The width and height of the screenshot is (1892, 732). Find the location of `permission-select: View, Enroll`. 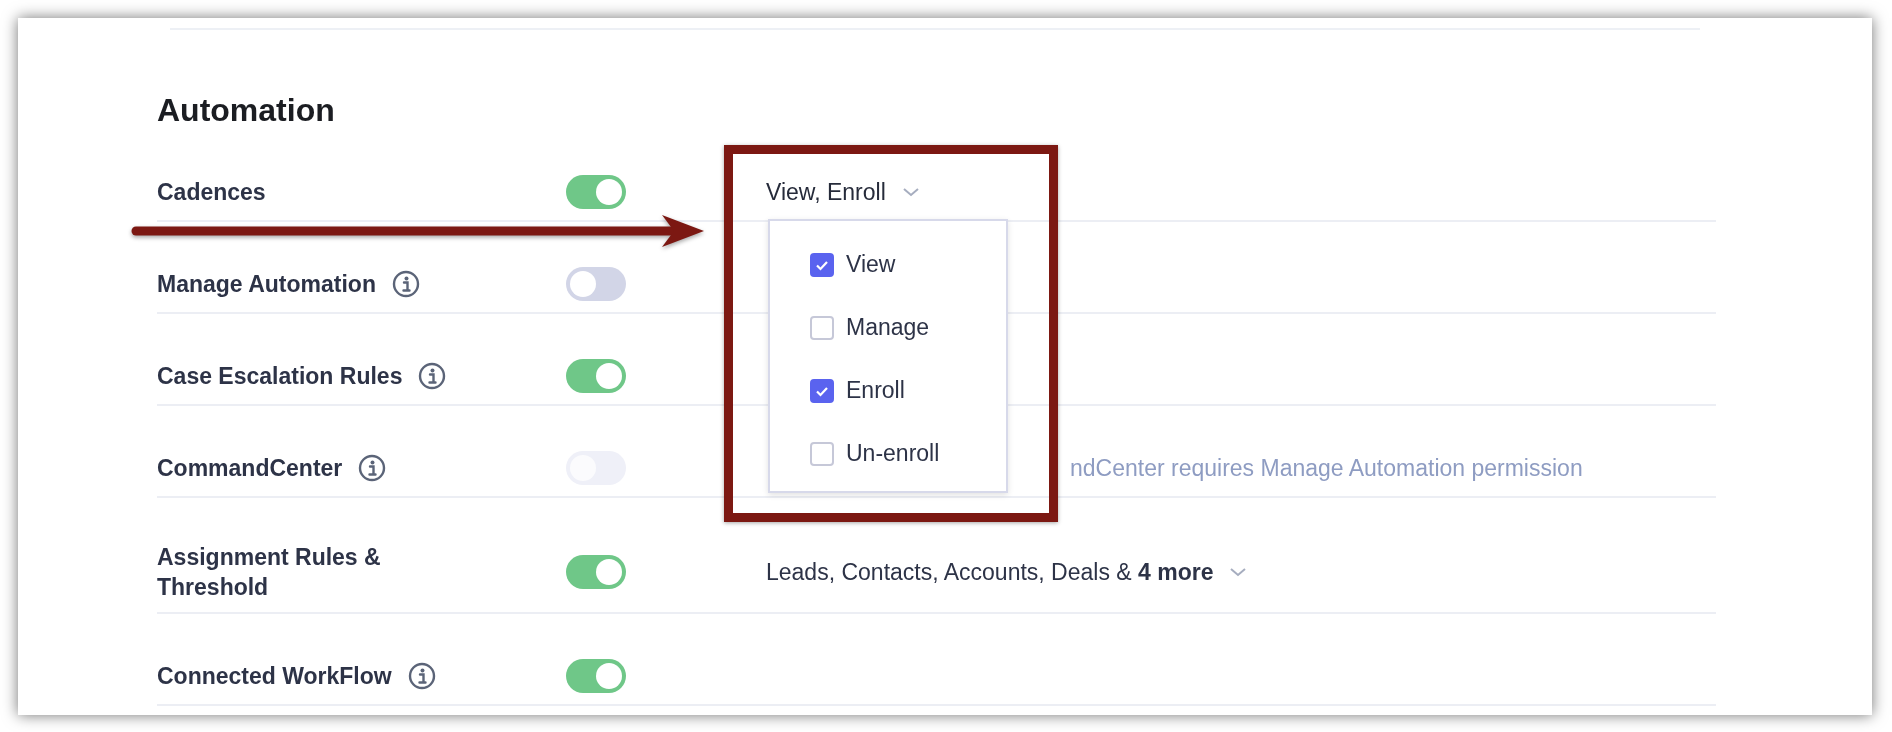

permission-select: View, Enroll is located at coordinates (843, 192).